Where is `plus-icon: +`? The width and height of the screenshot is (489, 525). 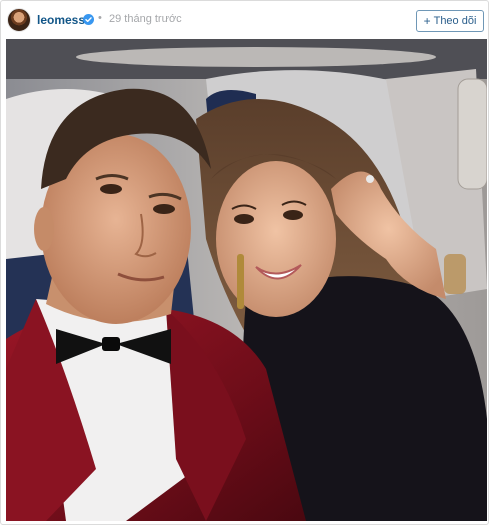 plus-icon: + is located at coordinates (427, 21).